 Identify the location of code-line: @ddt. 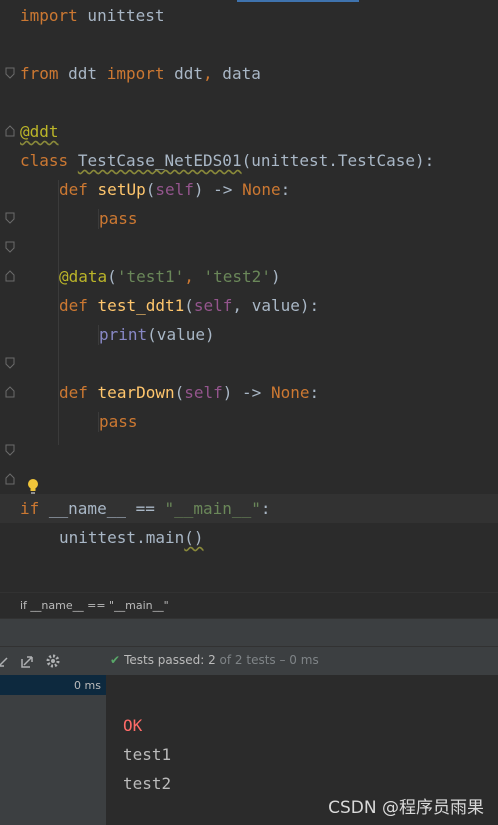
(249, 131).